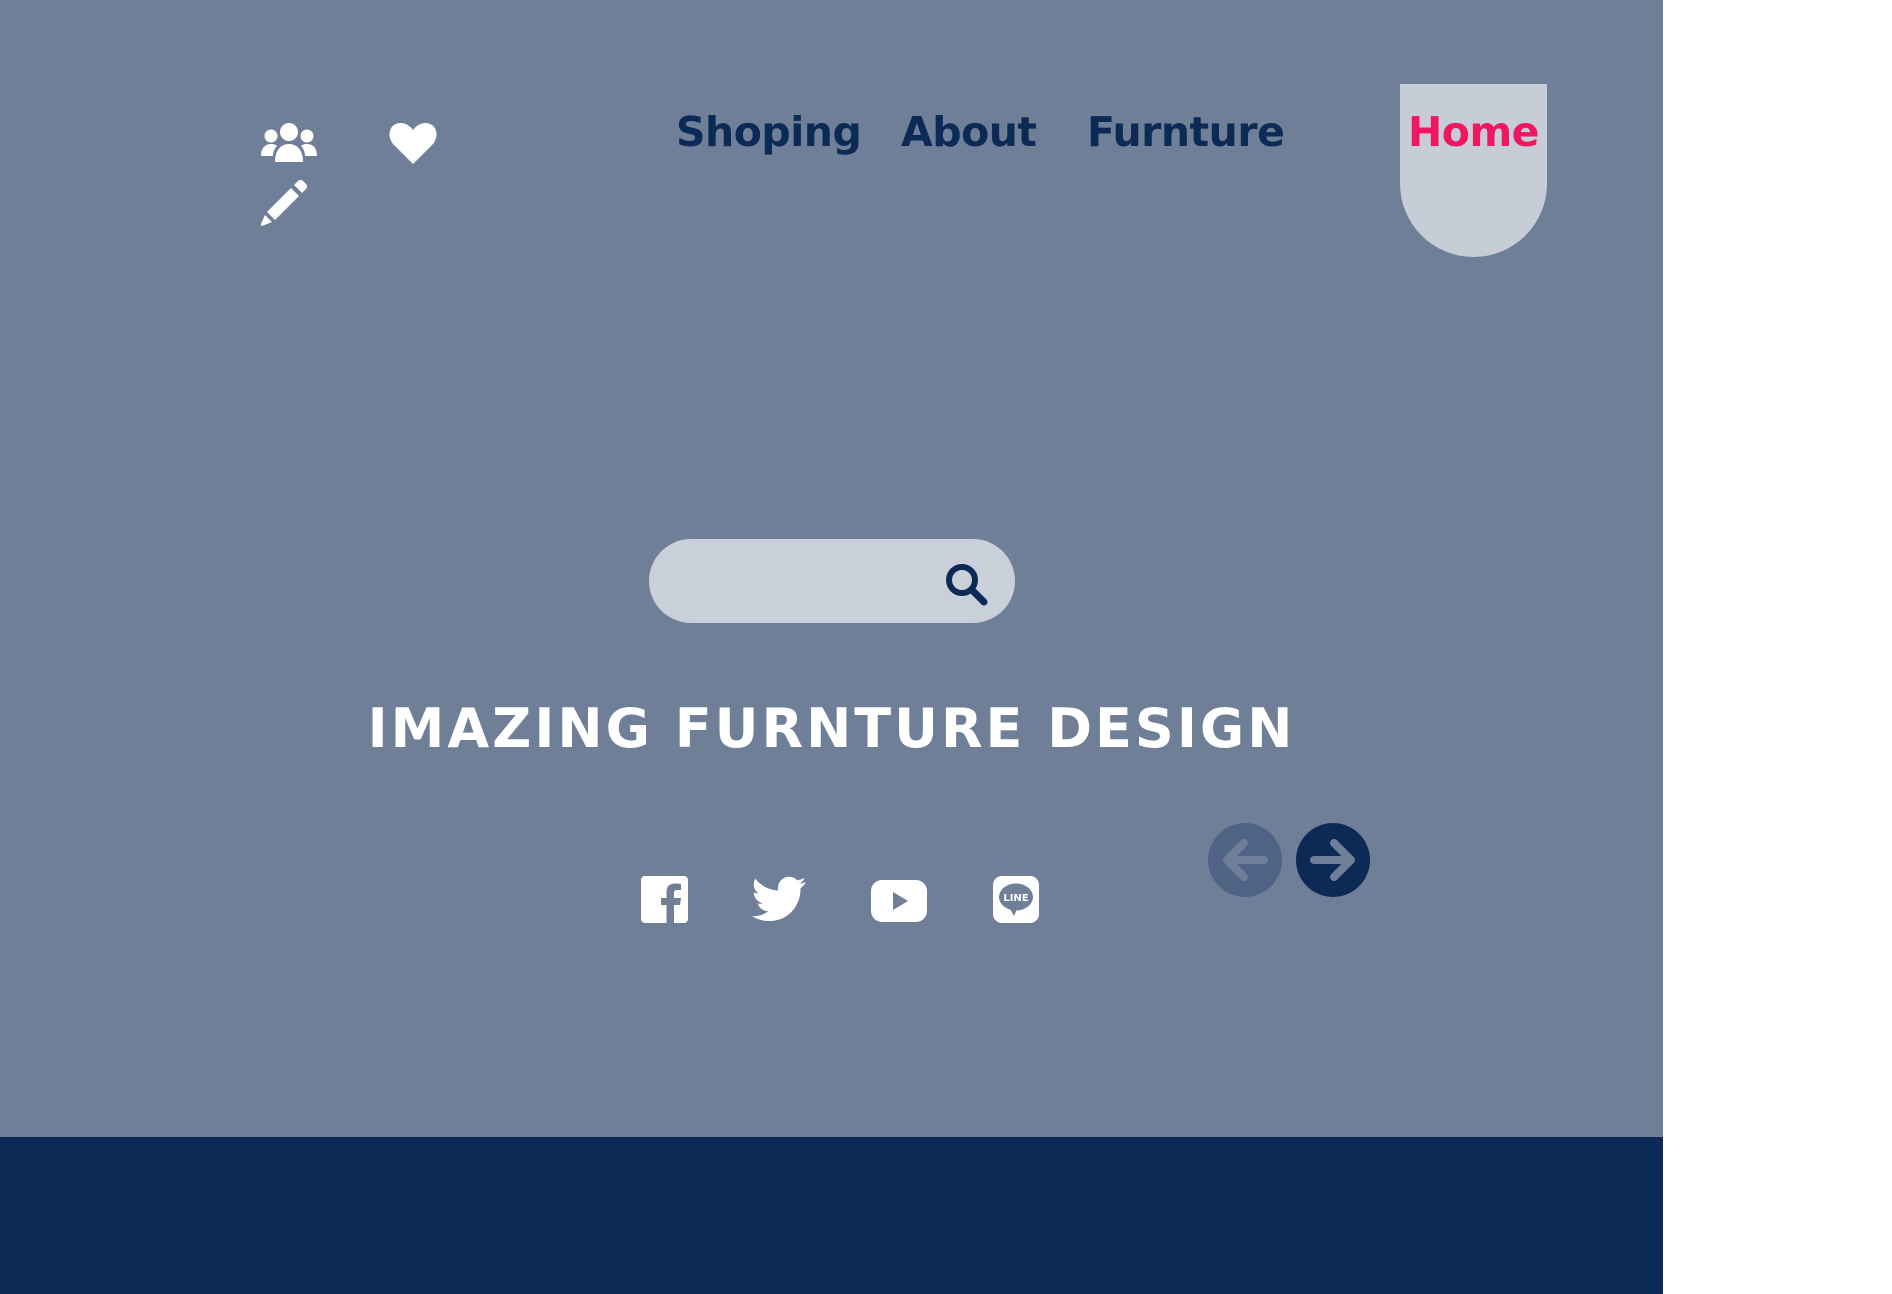  Describe the element at coordinates (1473, 132) in the screenshot. I see `nav-home-label: Home` at that location.